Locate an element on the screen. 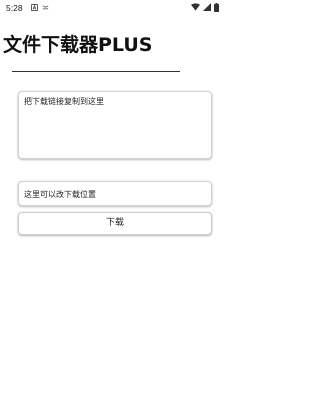  title-divider is located at coordinates (96, 71).